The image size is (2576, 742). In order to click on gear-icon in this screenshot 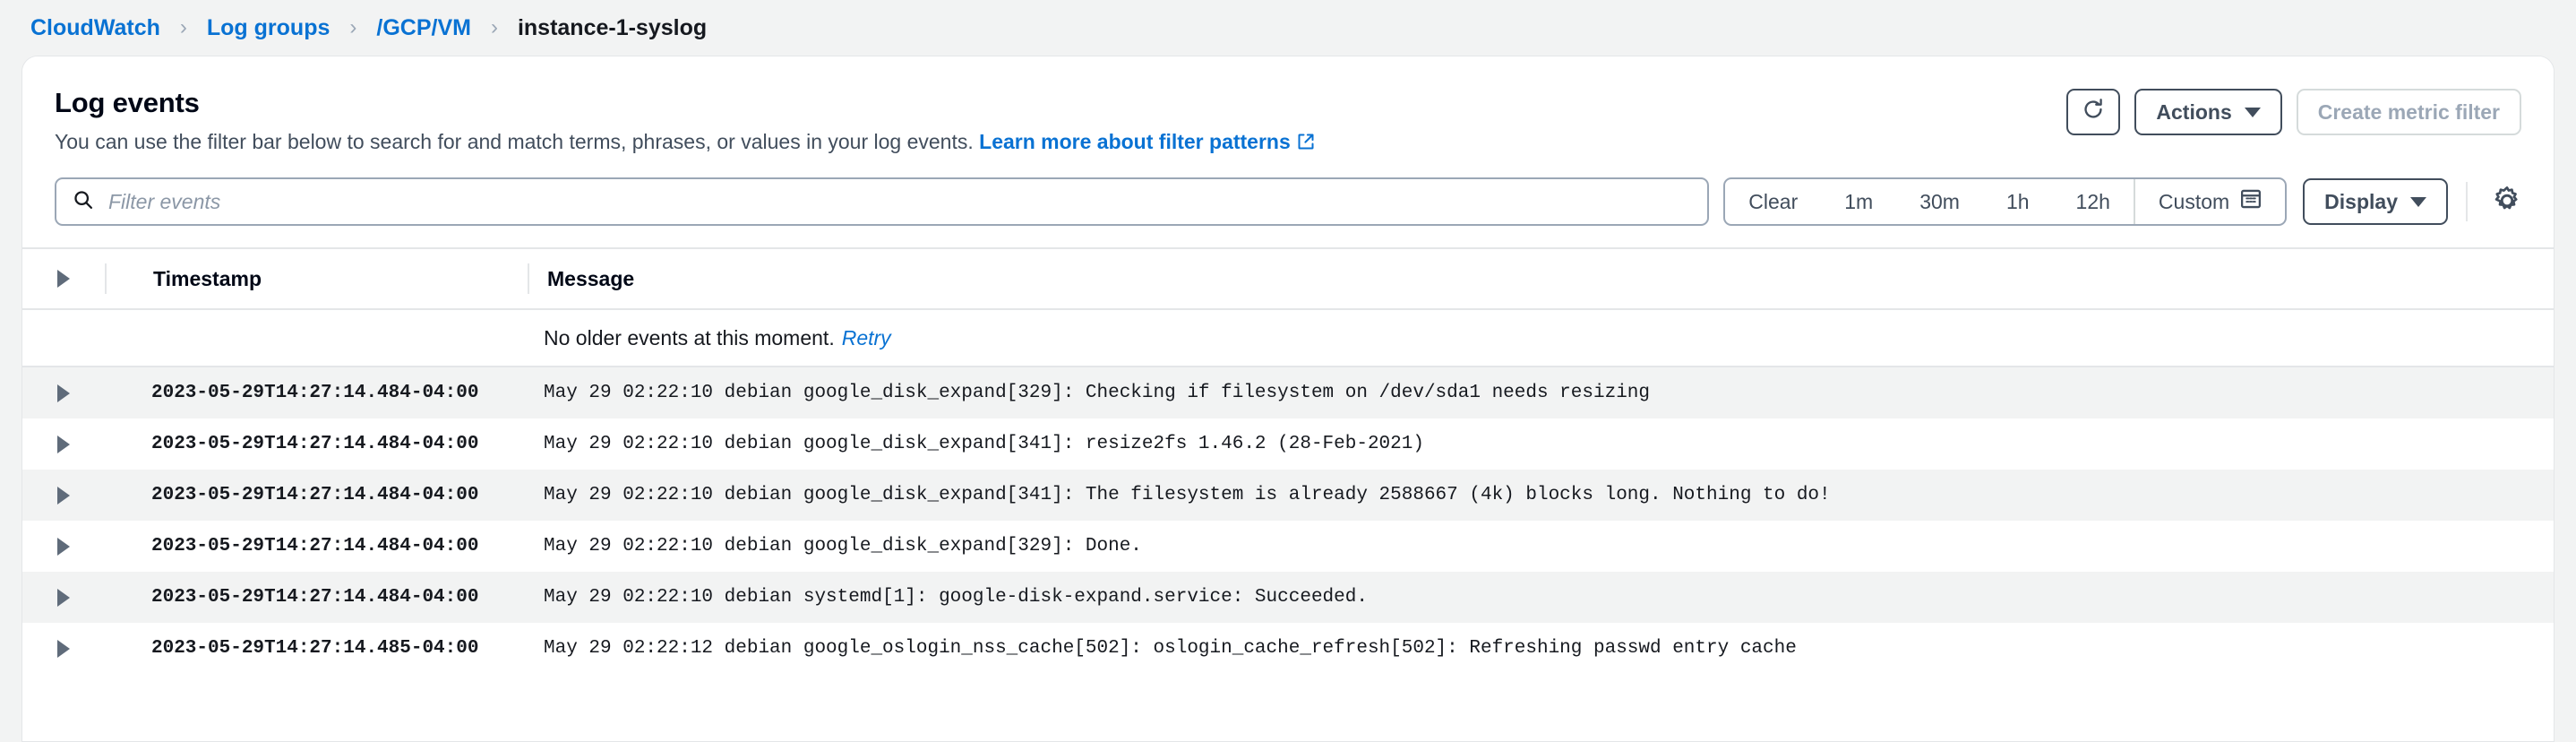, I will do `click(2507, 202)`.